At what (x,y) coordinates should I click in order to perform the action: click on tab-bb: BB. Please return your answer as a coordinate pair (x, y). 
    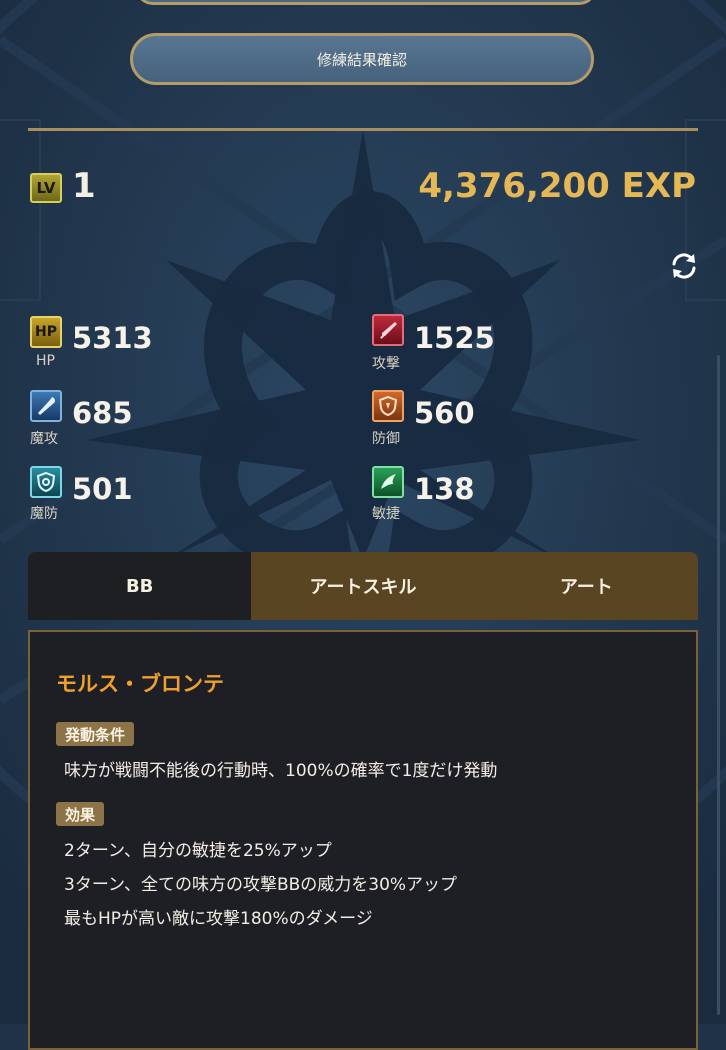
    Looking at the image, I should click on (140, 586).